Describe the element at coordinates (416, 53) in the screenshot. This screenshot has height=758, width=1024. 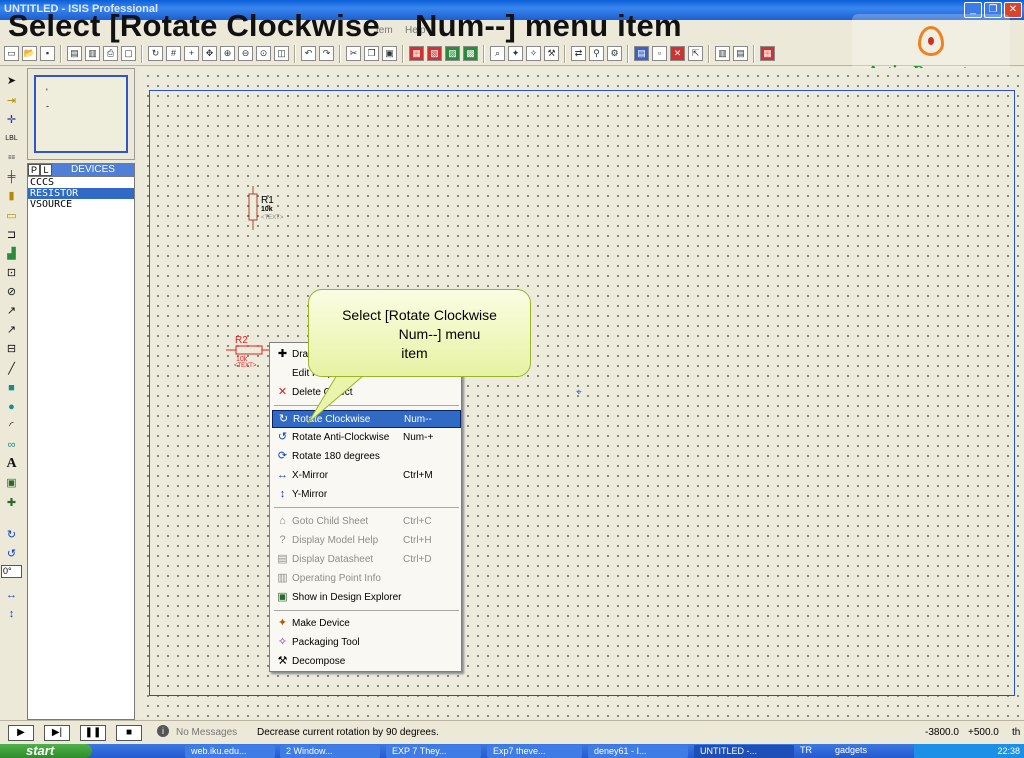
I see `block-copy-icon: ▦` at that location.